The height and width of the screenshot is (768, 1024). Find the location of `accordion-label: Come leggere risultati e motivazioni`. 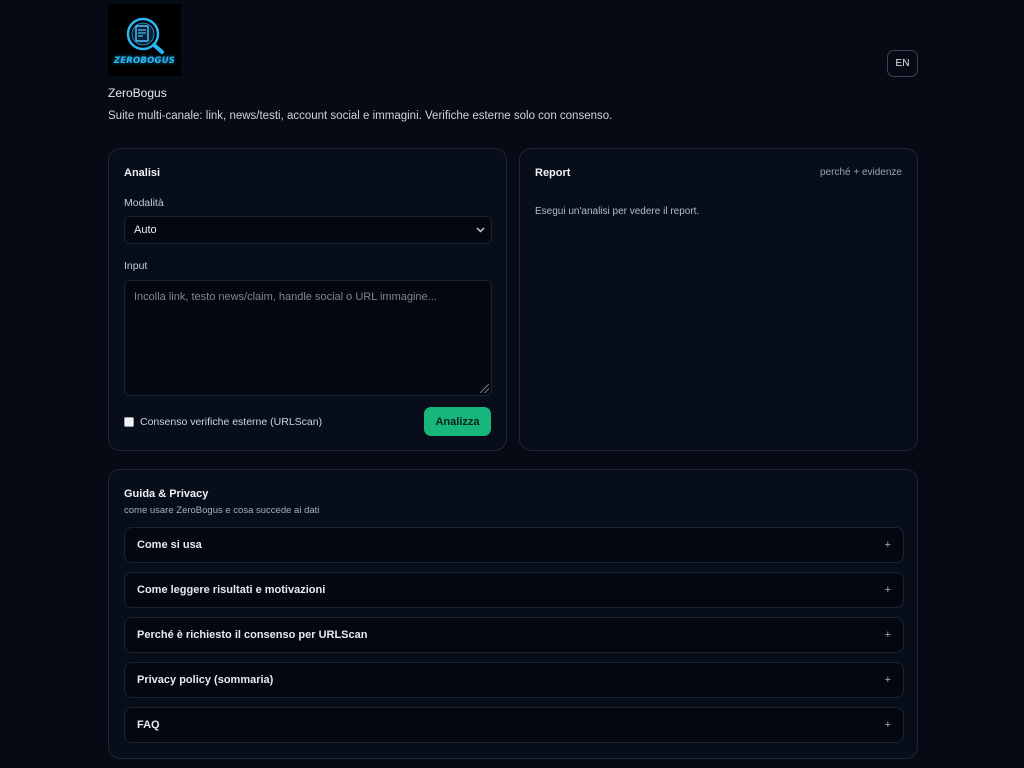

accordion-label: Come leggere risultati e motivazioni is located at coordinates (231, 590).